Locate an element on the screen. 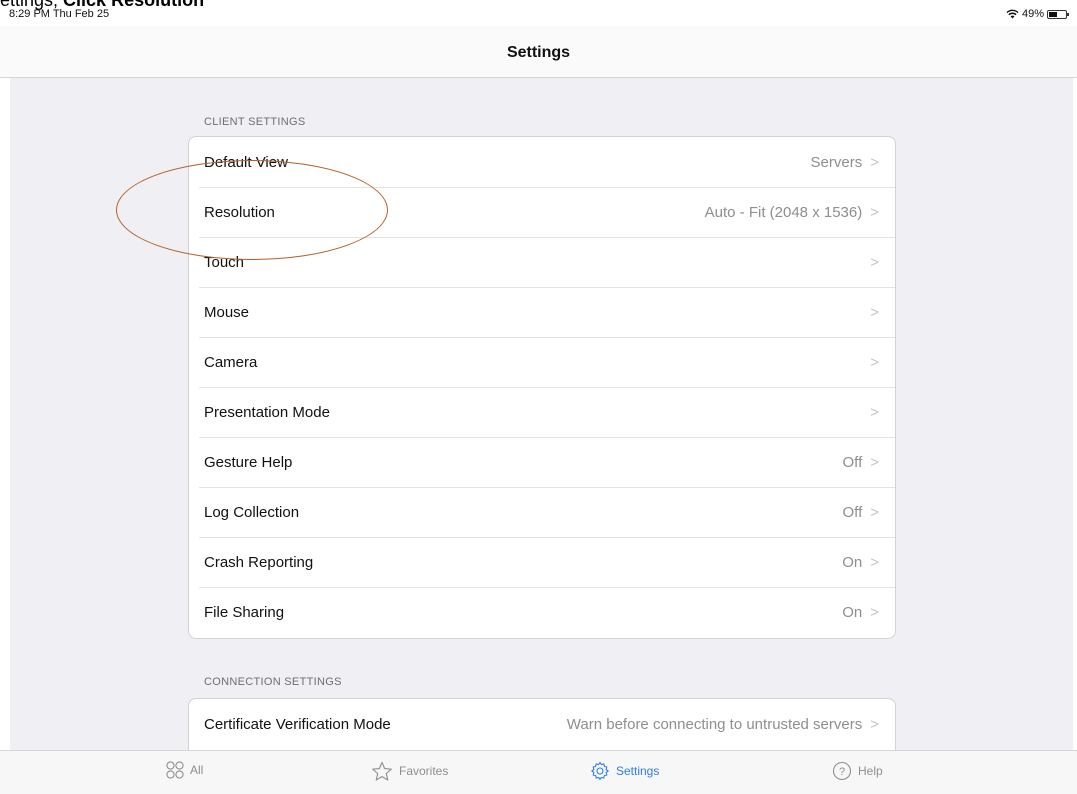  tab-all: All is located at coordinates (184, 770).